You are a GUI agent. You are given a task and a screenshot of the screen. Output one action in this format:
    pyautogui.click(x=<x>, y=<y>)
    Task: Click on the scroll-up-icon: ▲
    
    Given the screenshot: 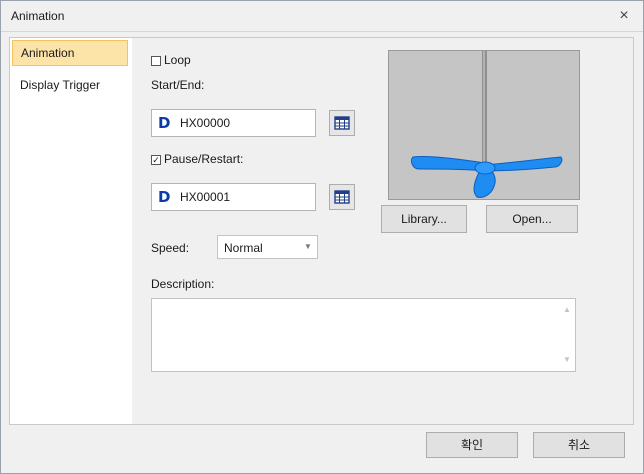 What is the action you would take?
    pyautogui.click(x=567, y=309)
    